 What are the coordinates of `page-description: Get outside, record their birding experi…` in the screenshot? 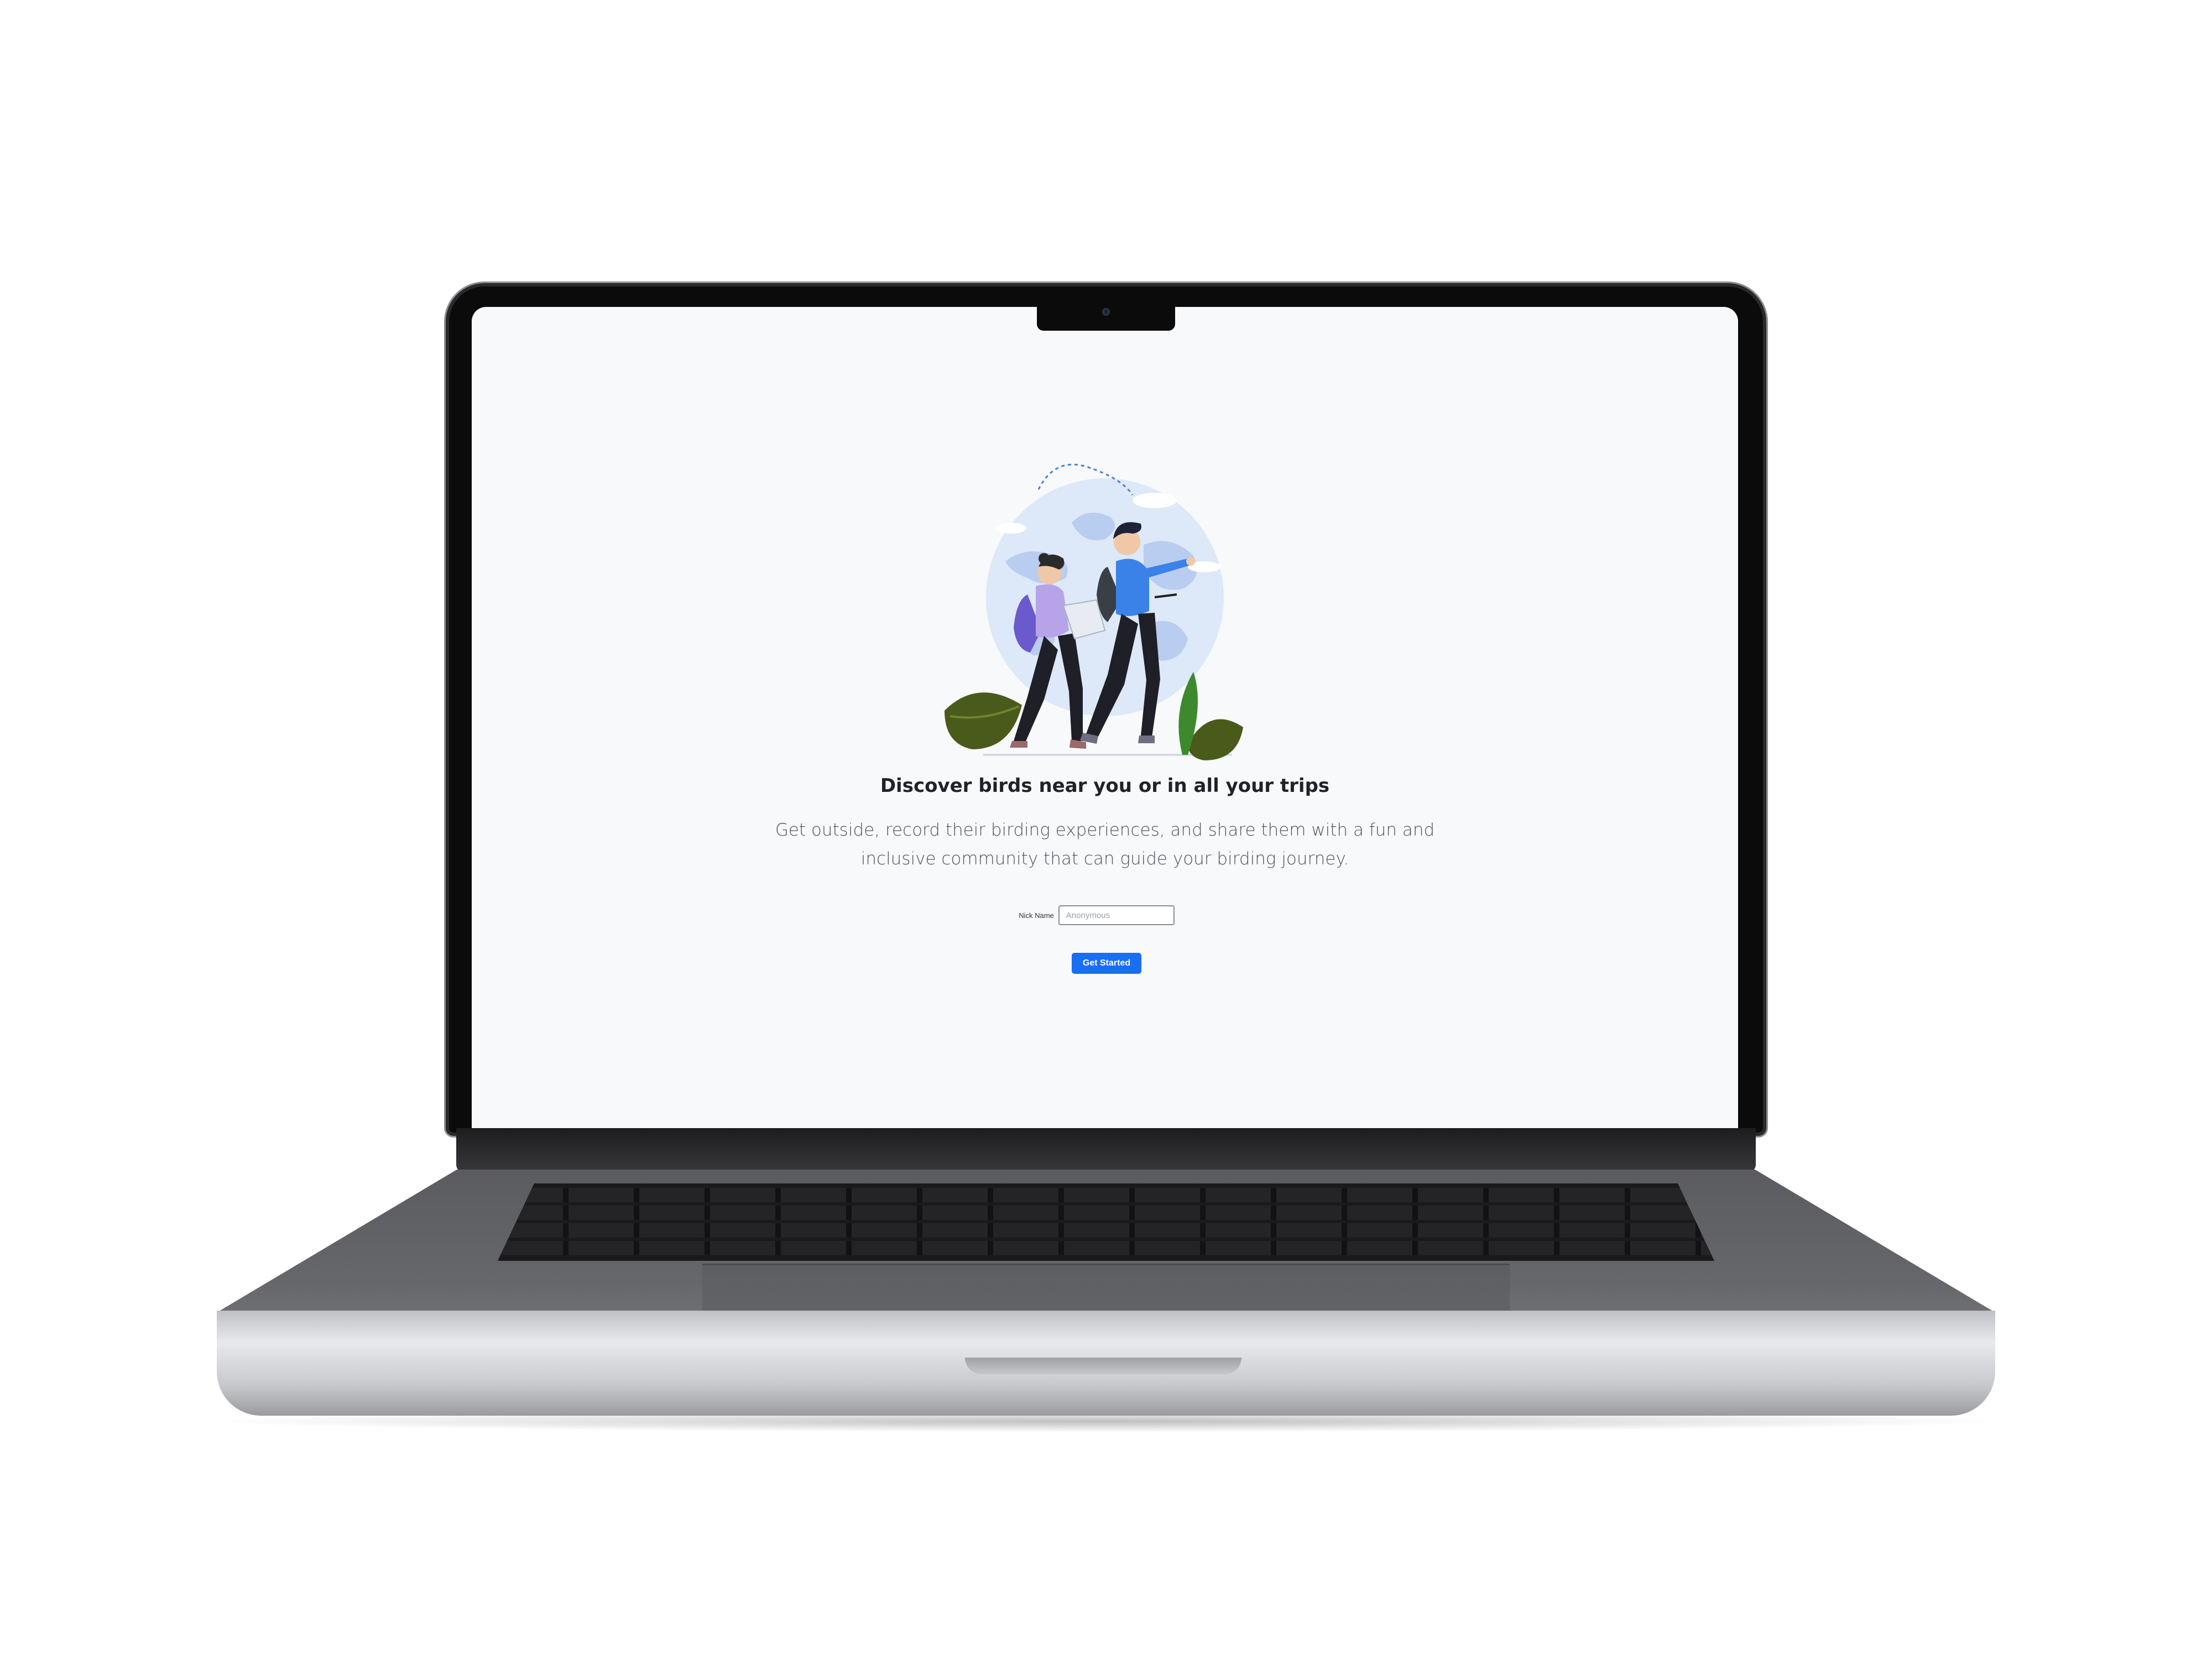 It's located at (1105, 845).